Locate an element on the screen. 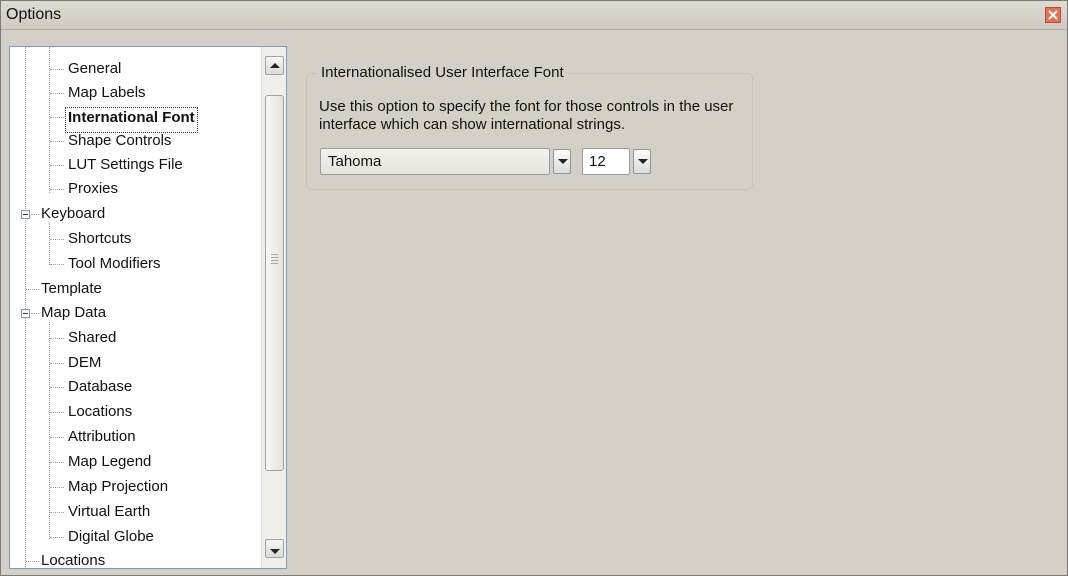 Image resolution: width=1068 pixels, height=576 pixels. close-icon is located at coordinates (1053, 15).